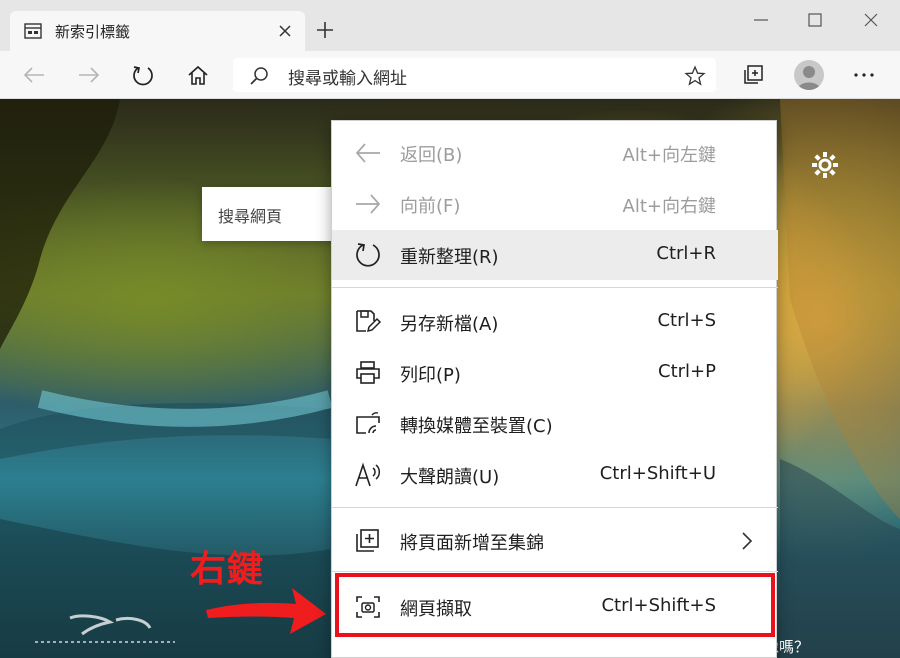 The width and height of the screenshot is (900, 658). I want to click on printer-icon, so click(368, 373).